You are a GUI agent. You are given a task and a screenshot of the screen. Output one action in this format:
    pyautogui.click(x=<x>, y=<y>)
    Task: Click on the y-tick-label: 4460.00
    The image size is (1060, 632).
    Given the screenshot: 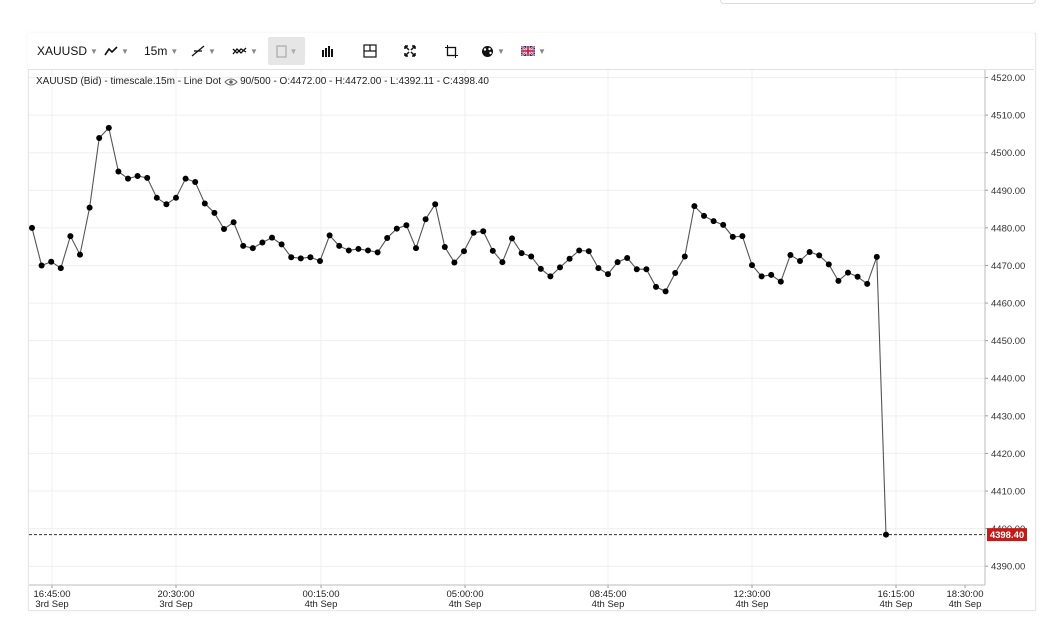 What is the action you would take?
    pyautogui.click(x=1008, y=304)
    